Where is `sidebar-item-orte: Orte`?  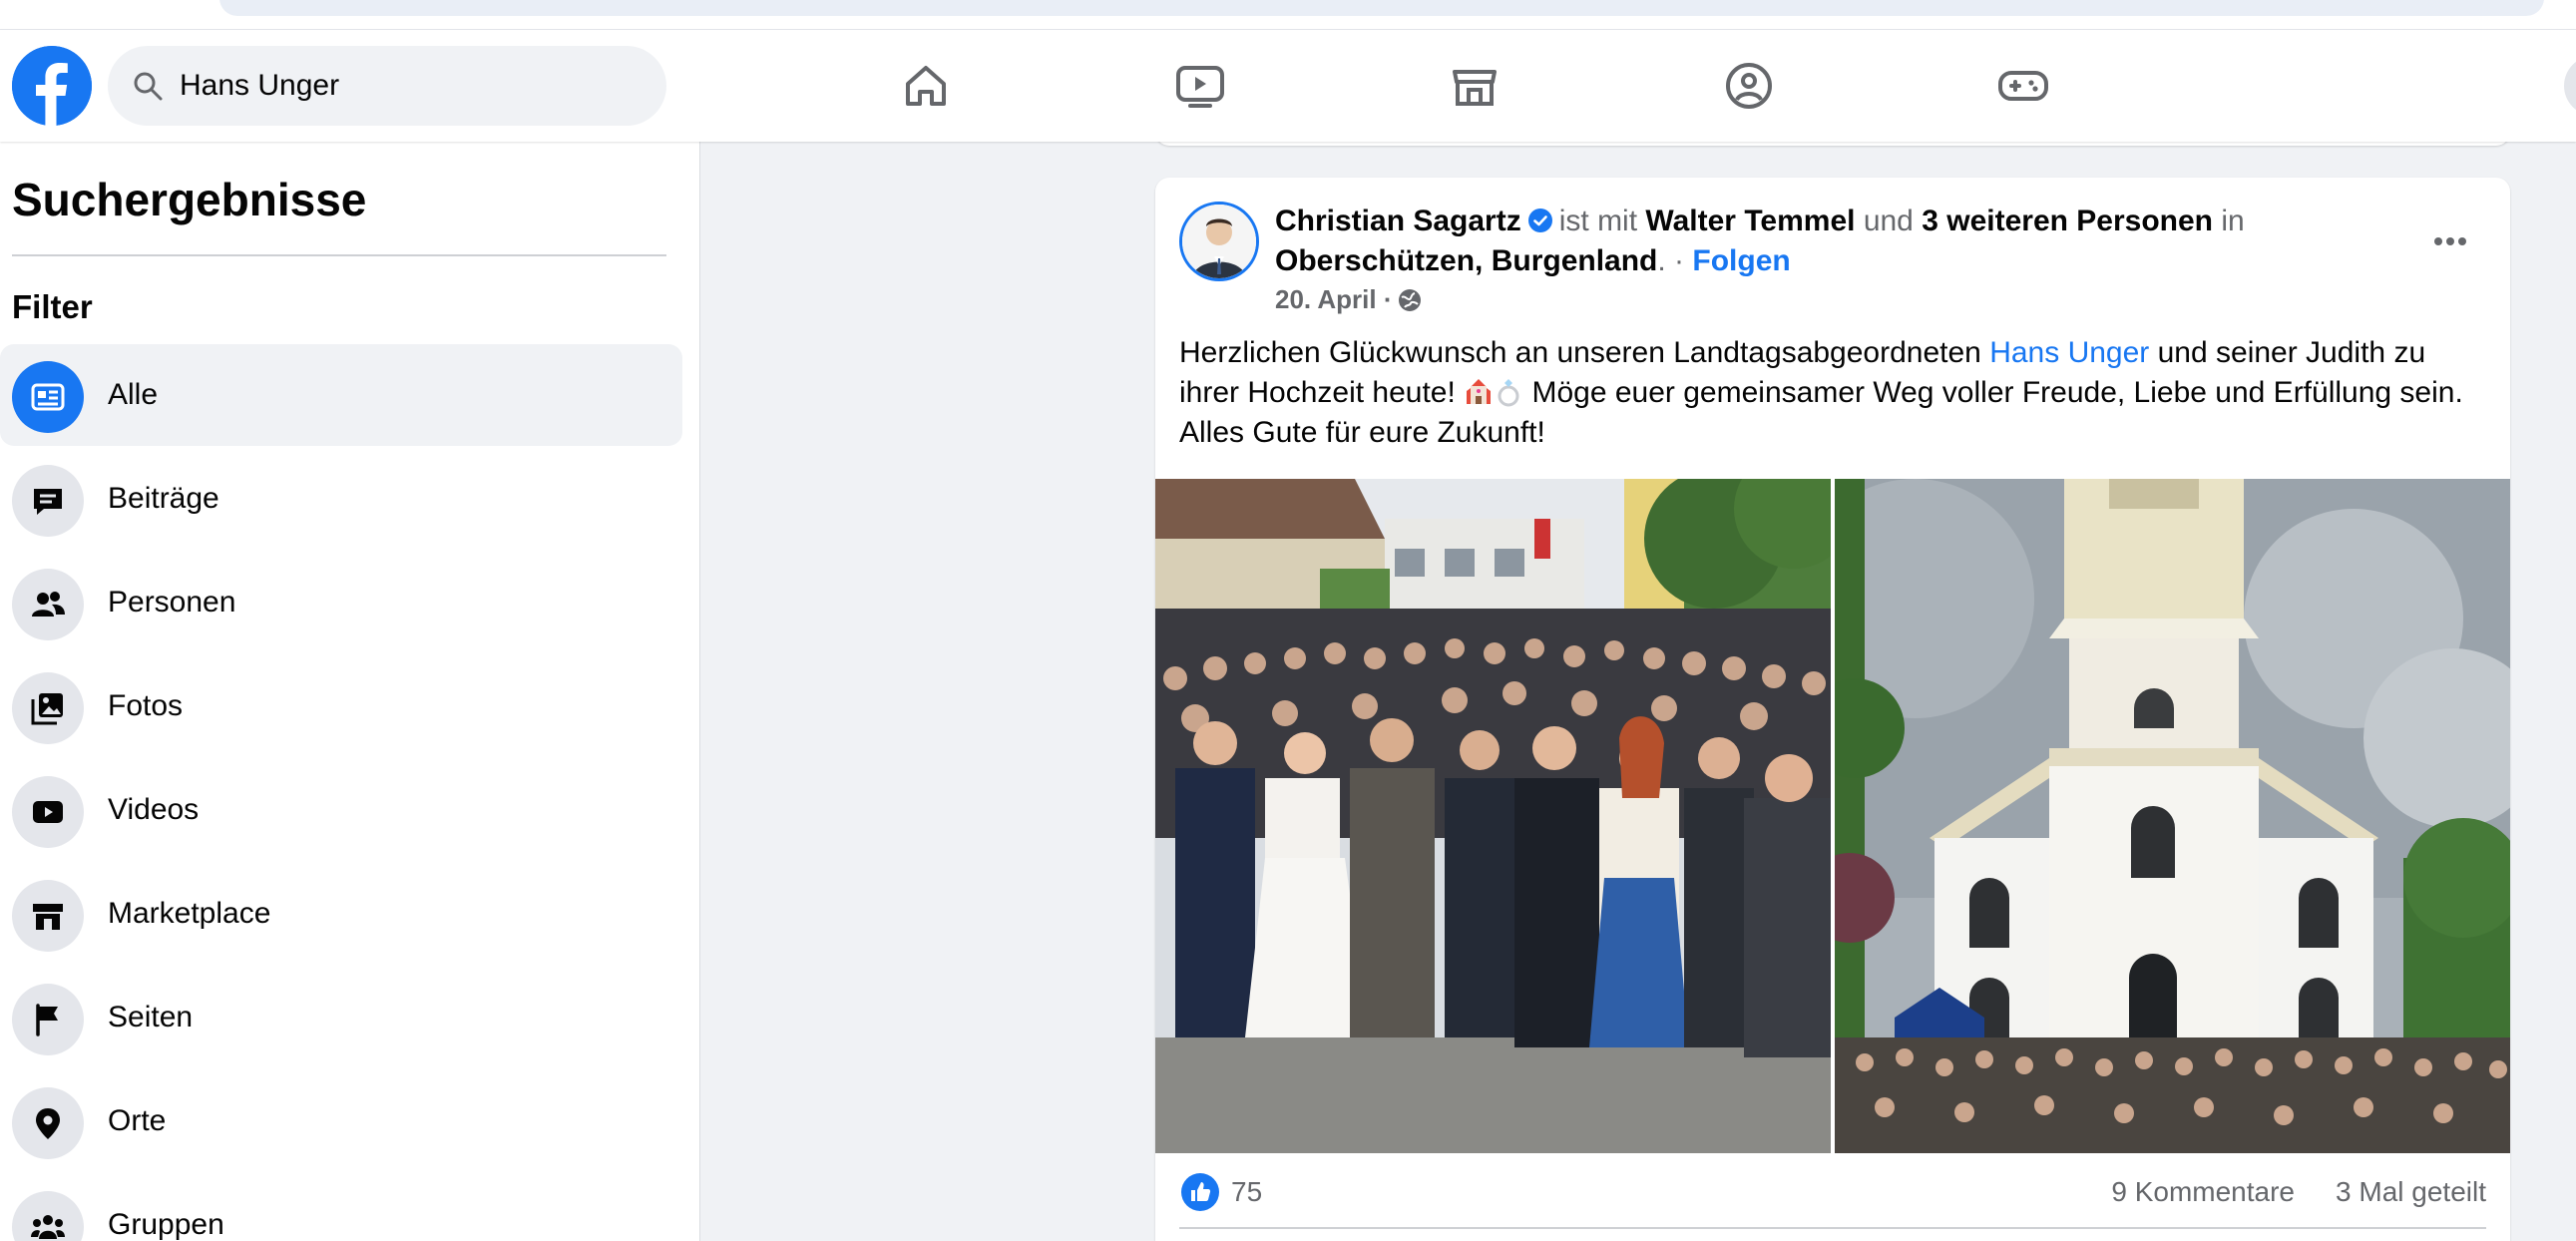
sidebar-item-orte: Orte is located at coordinates (341, 1121).